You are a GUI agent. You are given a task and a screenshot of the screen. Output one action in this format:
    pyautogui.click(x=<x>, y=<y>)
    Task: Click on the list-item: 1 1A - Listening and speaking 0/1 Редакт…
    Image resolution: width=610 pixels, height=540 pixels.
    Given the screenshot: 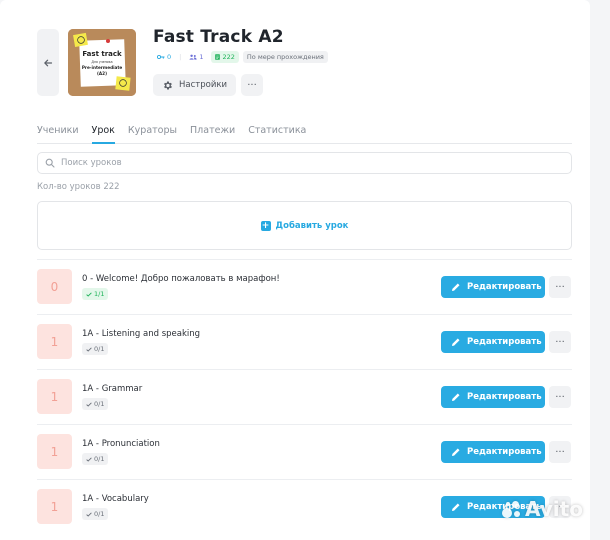 What is the action you would take?
    pyautogui.click(x=304, y=341)
    